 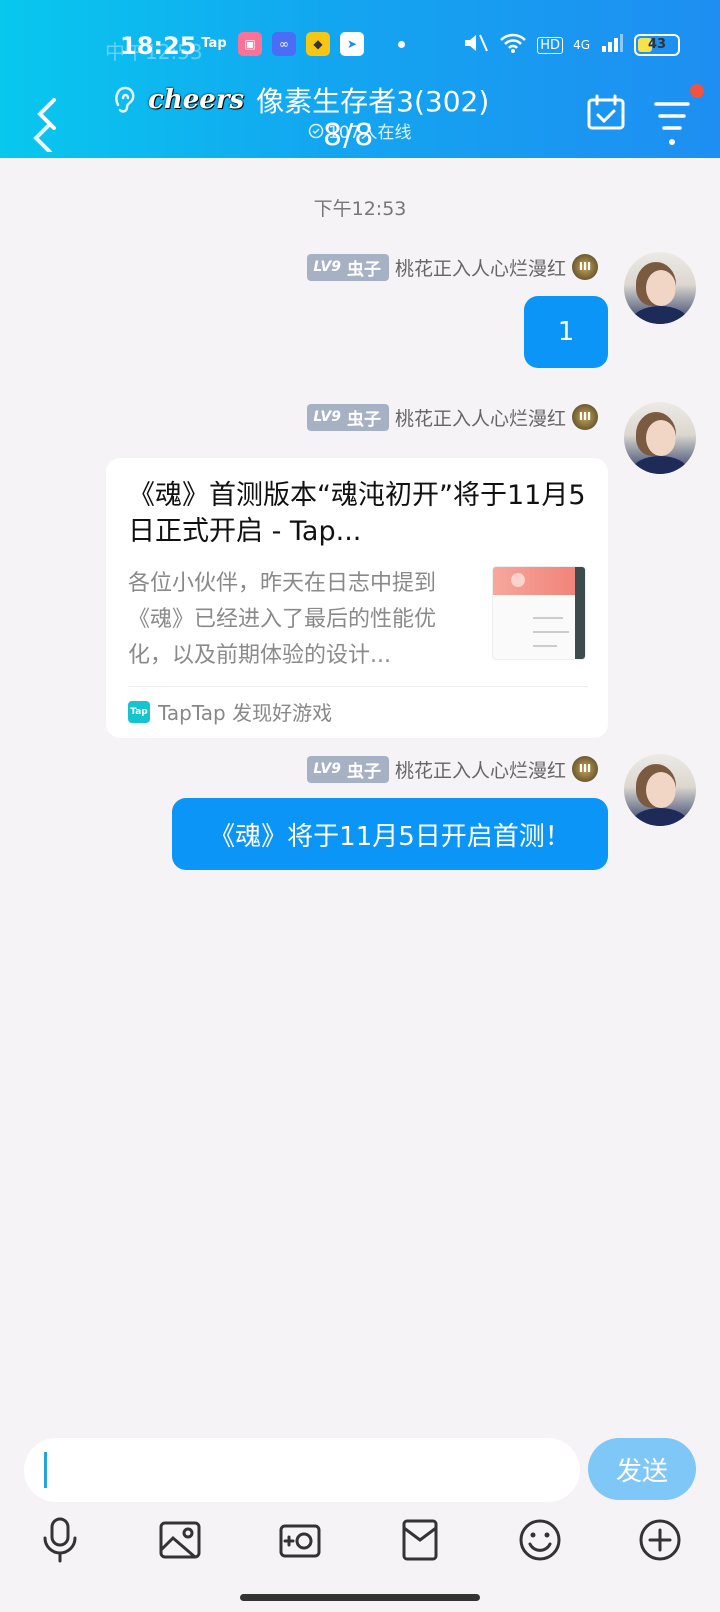 I want to click on mic-icon, so click(x=60, y=1540).